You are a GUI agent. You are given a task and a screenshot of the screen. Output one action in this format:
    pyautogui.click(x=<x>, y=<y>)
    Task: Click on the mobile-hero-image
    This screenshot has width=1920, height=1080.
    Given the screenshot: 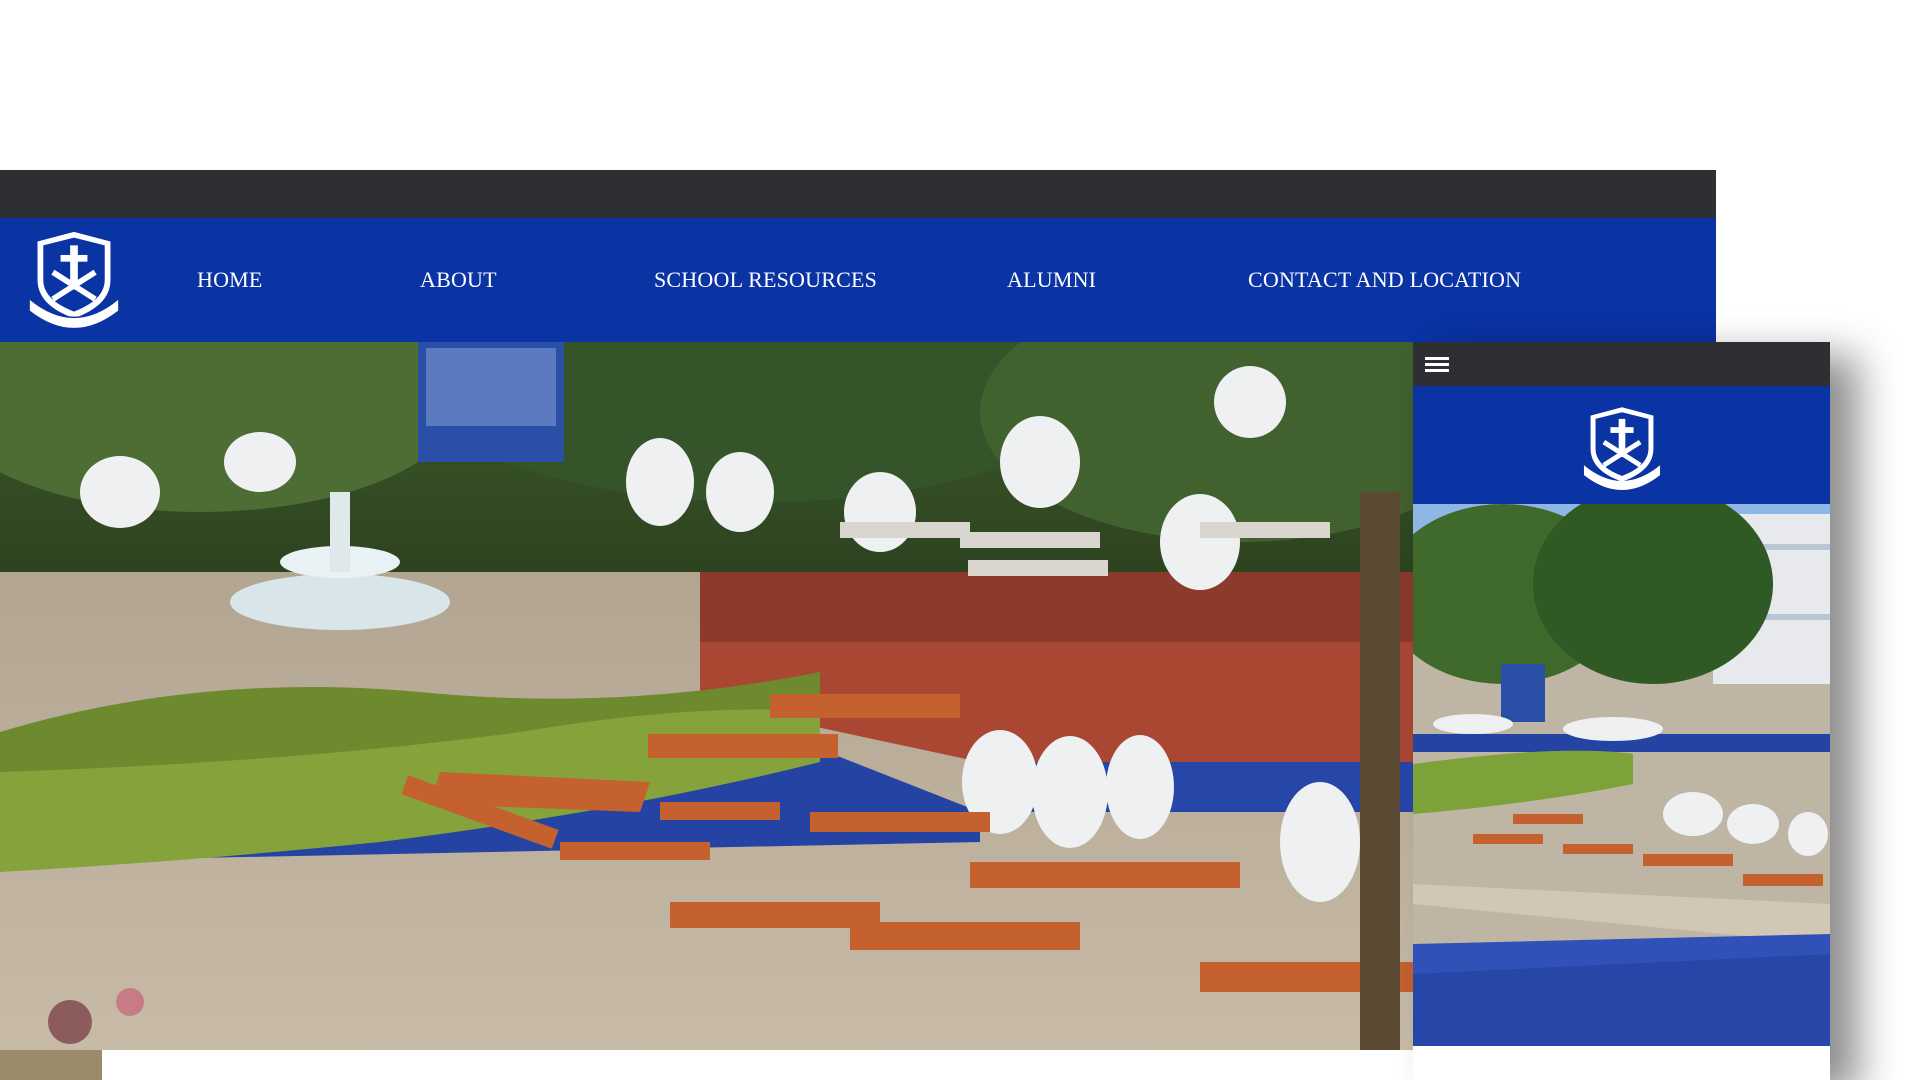 What is the action you would take?
    pyautogui.click(x=1621, y=775)
    